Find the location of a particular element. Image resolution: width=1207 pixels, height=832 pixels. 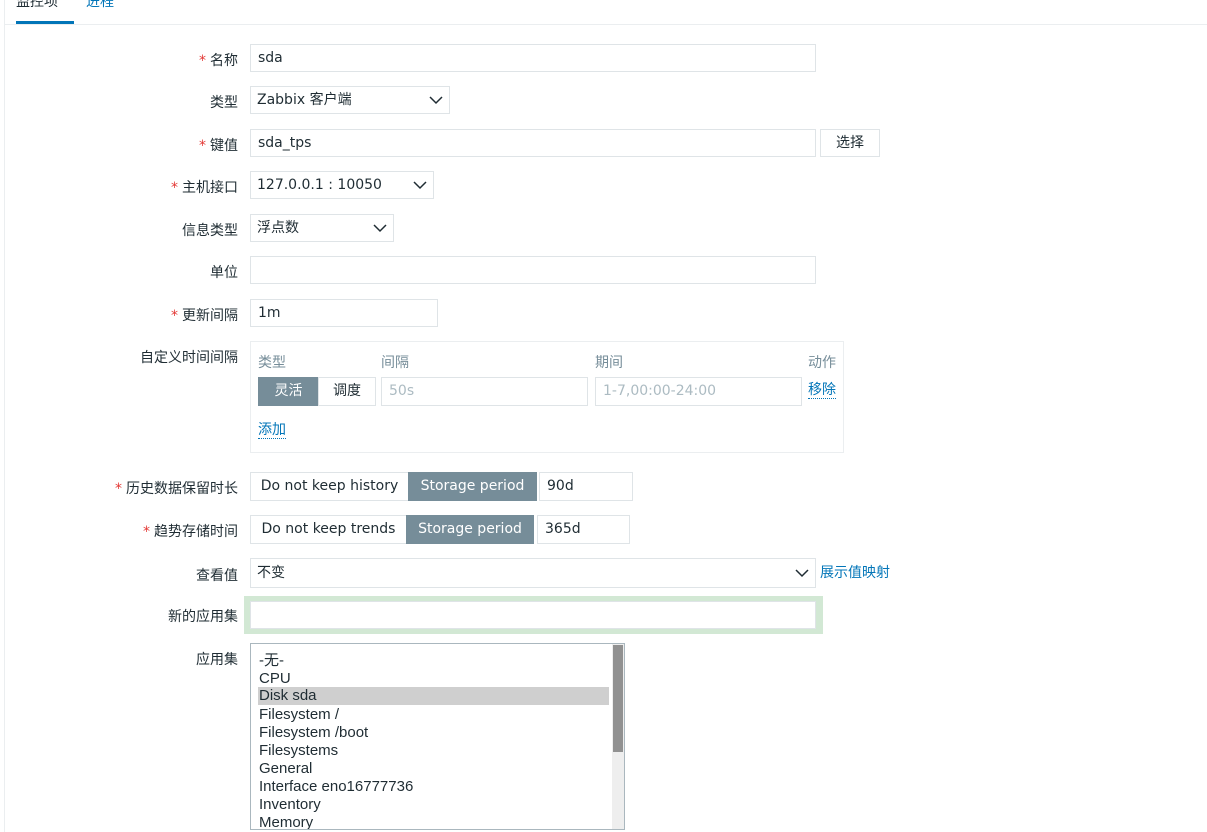

col-header-period: 期间 is located at coordinates (609, 363).